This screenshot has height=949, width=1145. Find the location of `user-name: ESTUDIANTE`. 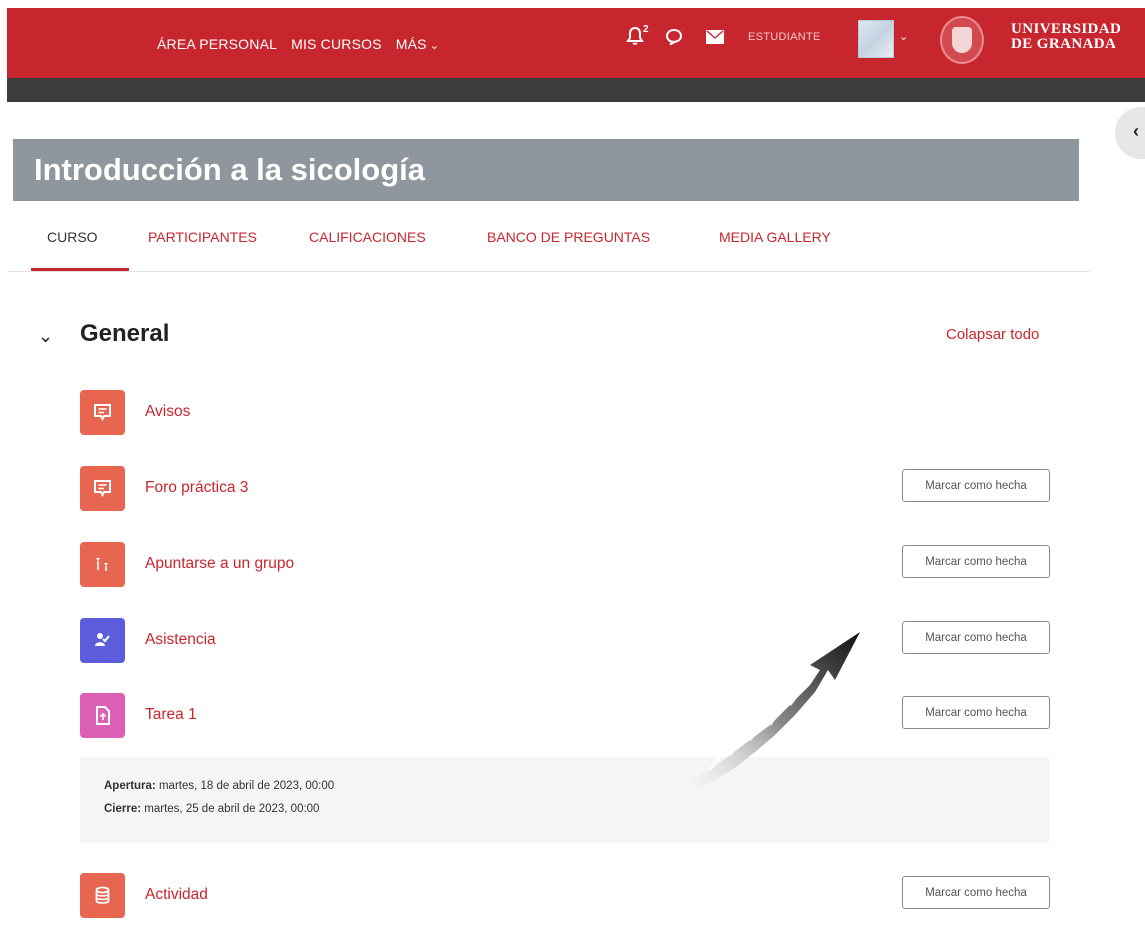

user-name: ESTUDIANTE is located at coordinates (784, 37).